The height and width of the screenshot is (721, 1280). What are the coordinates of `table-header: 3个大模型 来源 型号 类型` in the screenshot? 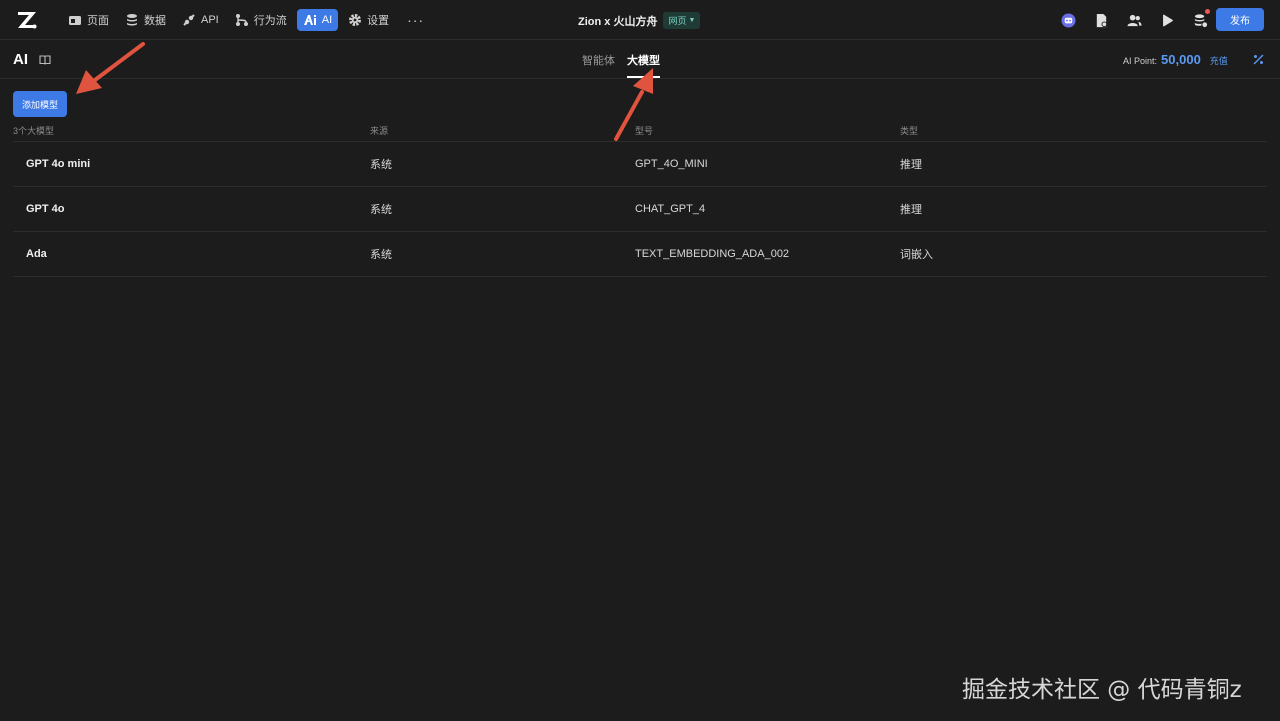 It's located at (640, 131).